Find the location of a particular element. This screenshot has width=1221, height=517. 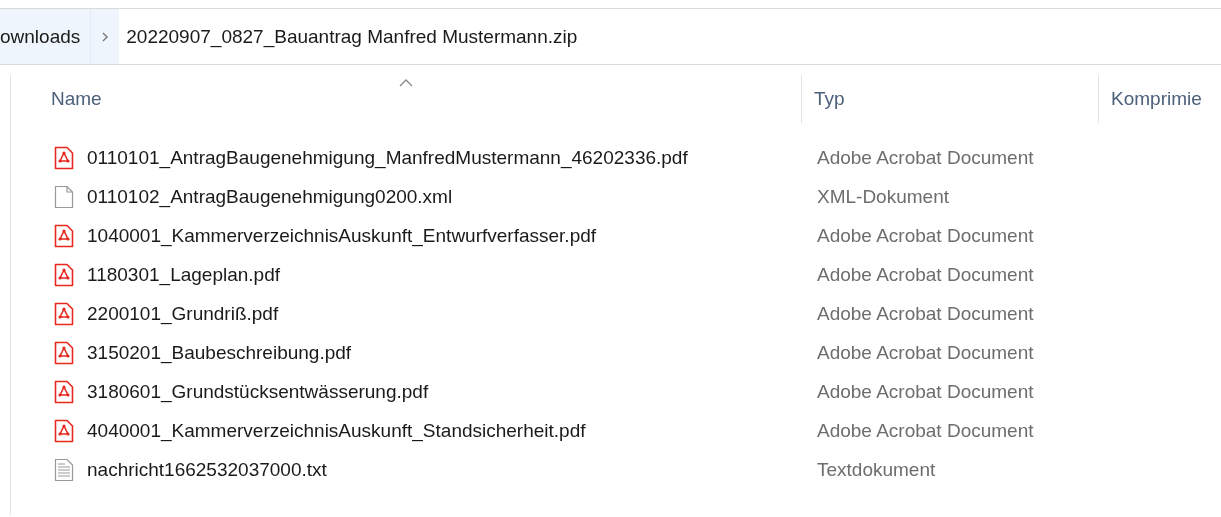

breadcrumb-item: ownloads is located at coordinates (45, 36).